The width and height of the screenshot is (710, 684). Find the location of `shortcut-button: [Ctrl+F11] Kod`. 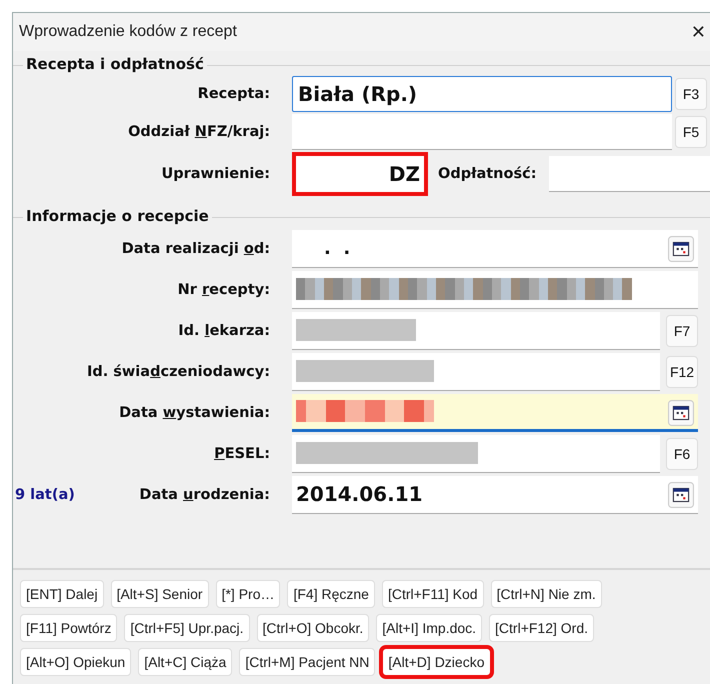

shortcut-button: [Ctrl+F11] Kod is located at coordinates (433, 594).